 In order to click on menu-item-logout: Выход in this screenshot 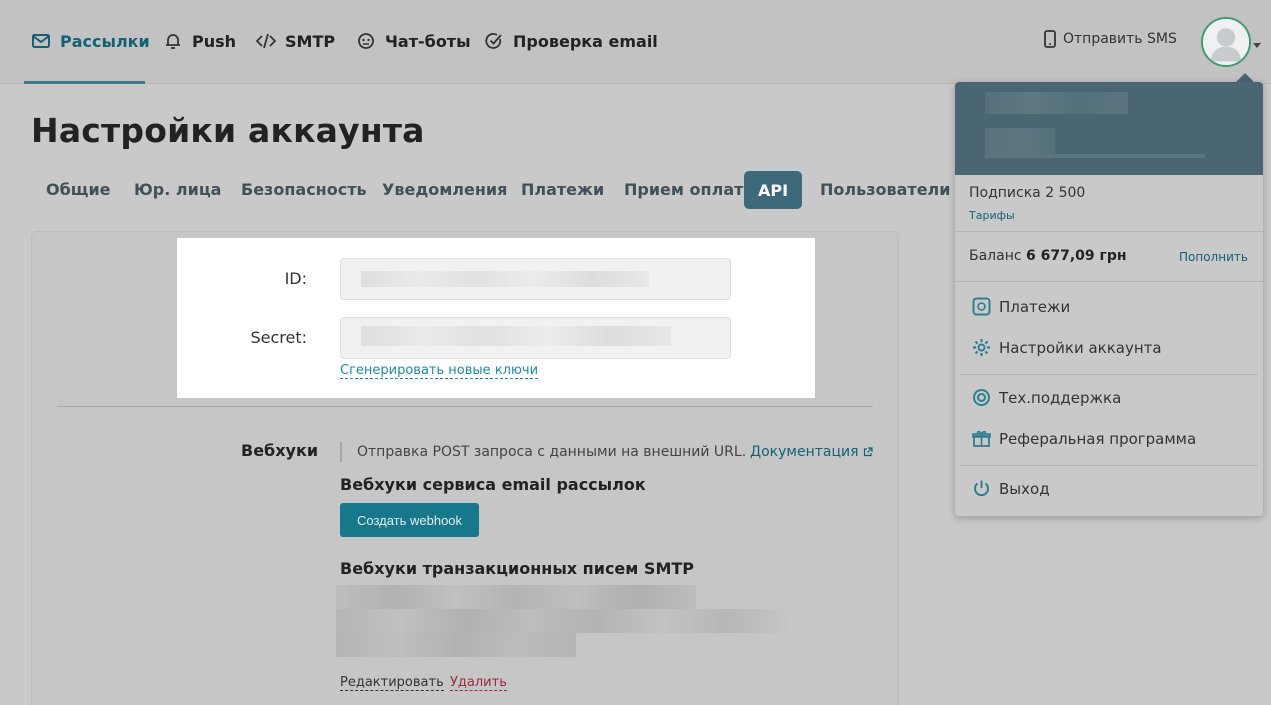, I will do `click(1011, 488)`.